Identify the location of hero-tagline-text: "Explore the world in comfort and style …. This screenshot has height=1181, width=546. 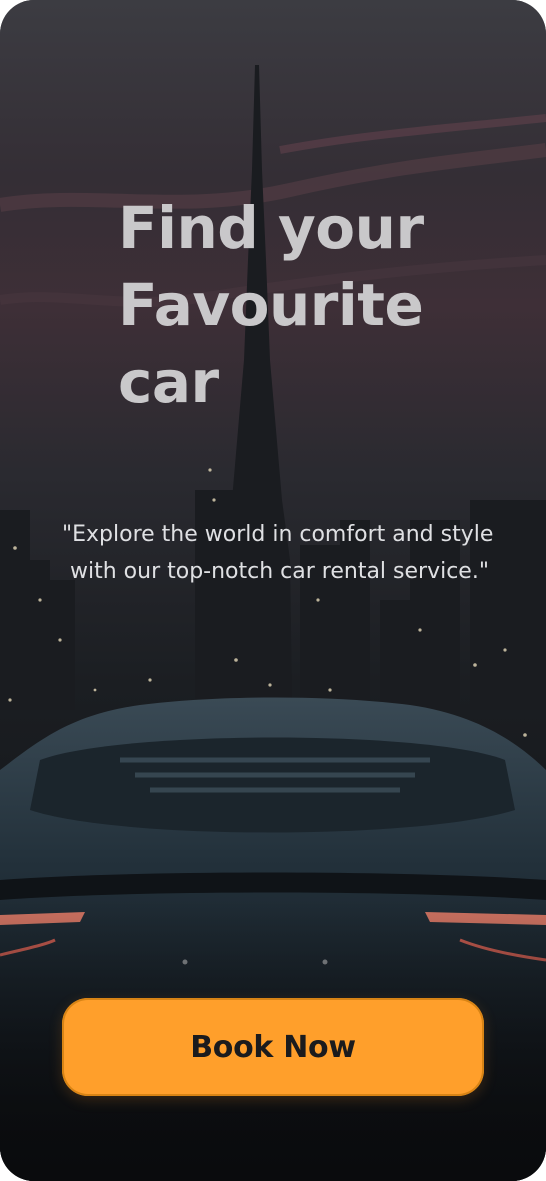
(278, 553).